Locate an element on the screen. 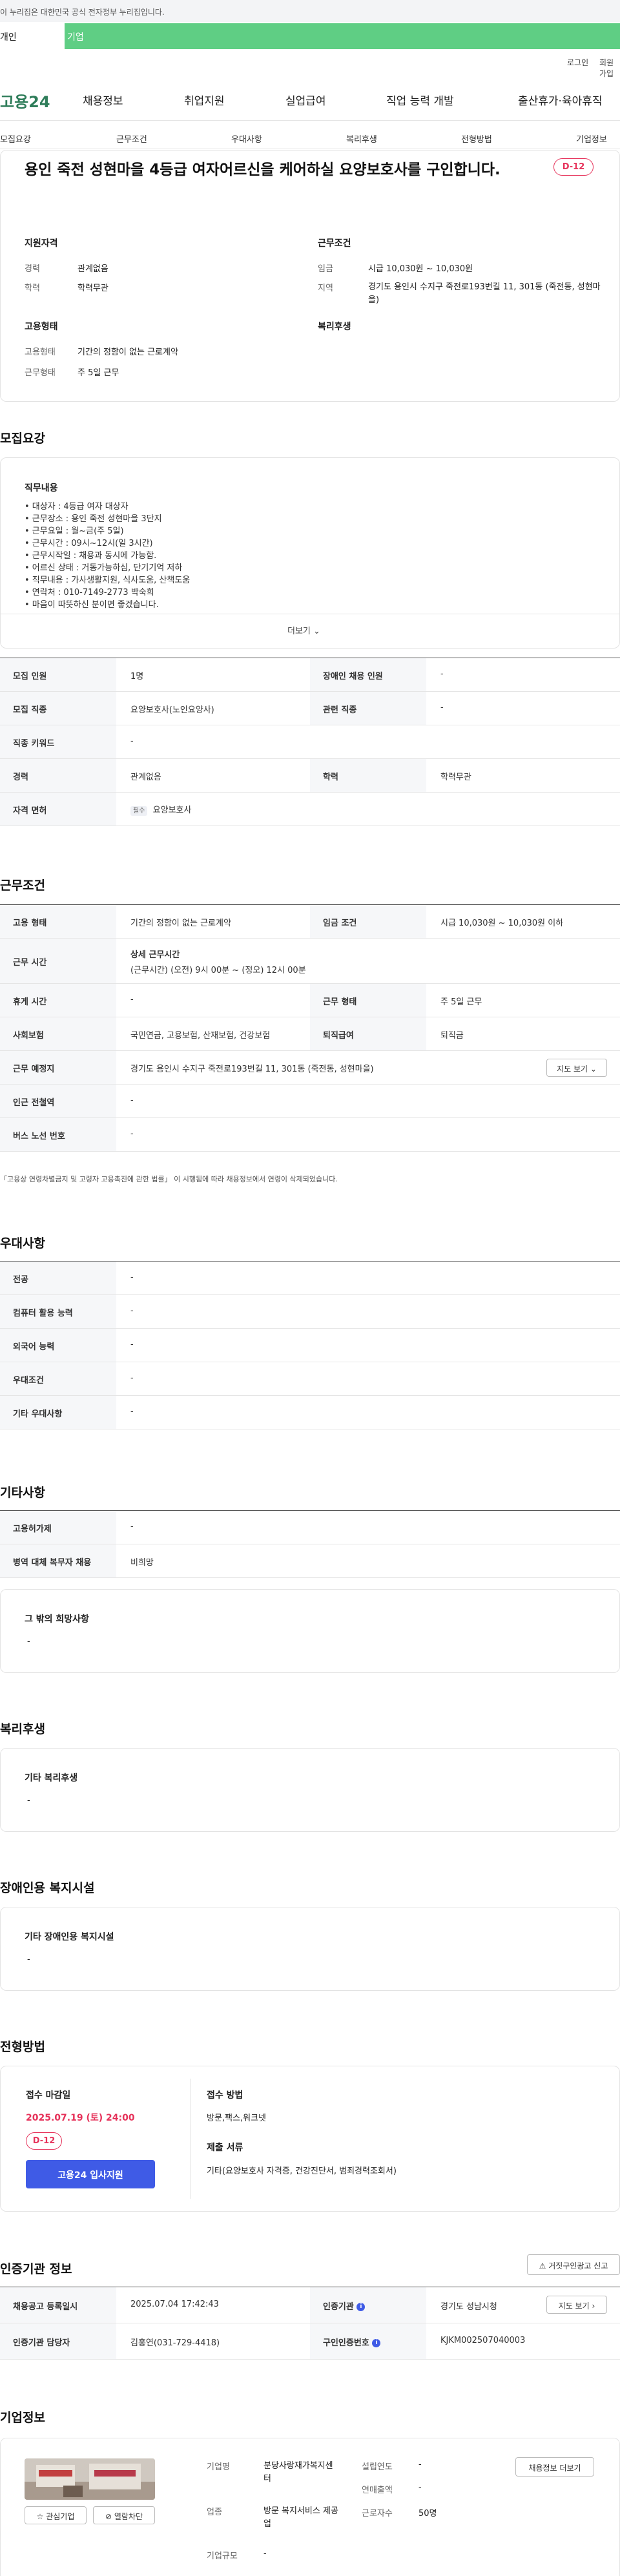 This screenshot has width=620, height=2576. fav-button: ☆ 관심기업 is located at coordinates (56, 2515).